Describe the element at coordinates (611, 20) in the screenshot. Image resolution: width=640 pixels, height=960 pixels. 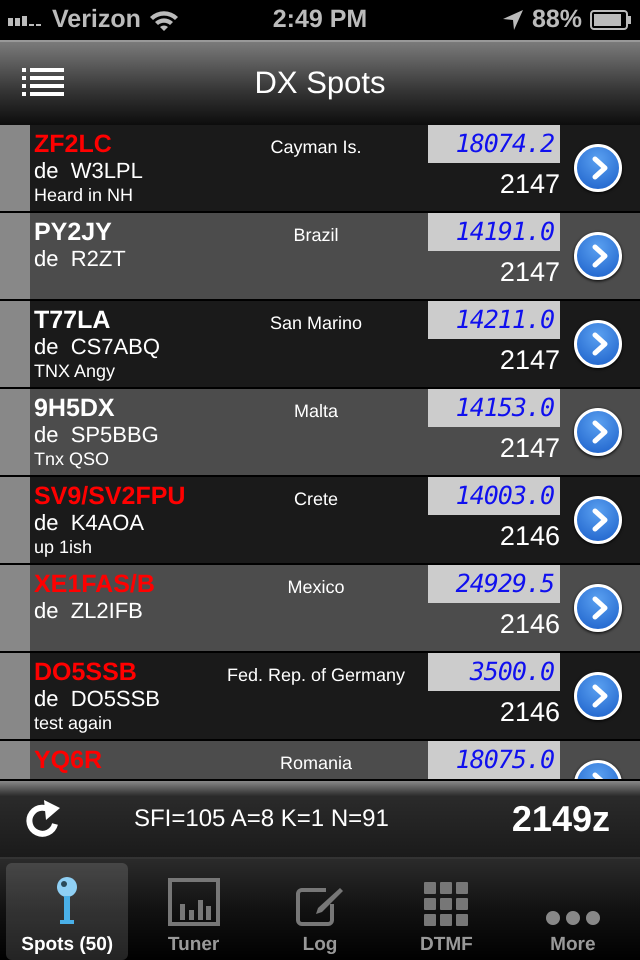
I see `battery-icon` at that location.